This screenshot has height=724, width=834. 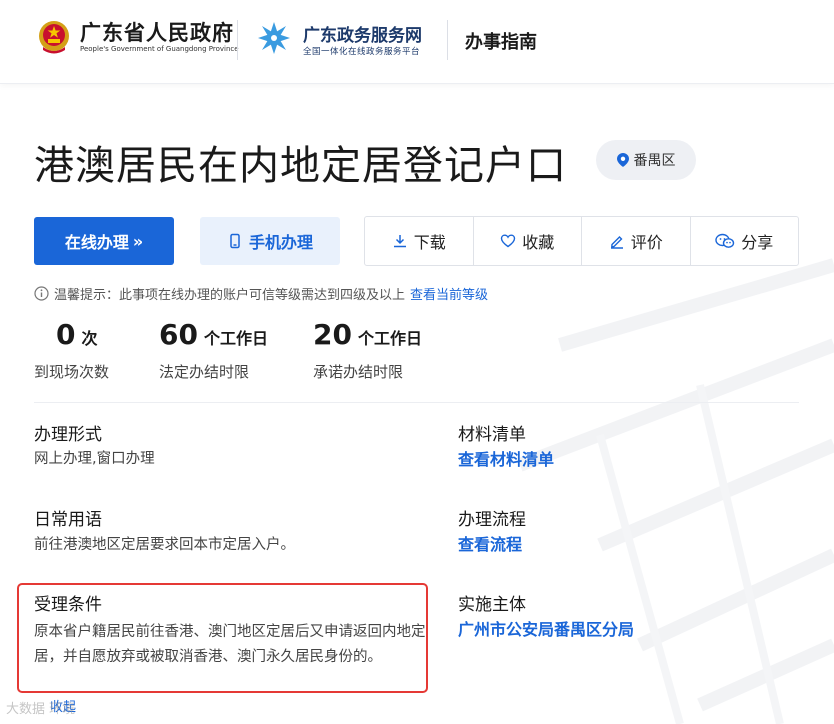 What do you see at coordinates (399, 241) in the screenshot?
I see `download-icon` at bounding box center [399, 241].